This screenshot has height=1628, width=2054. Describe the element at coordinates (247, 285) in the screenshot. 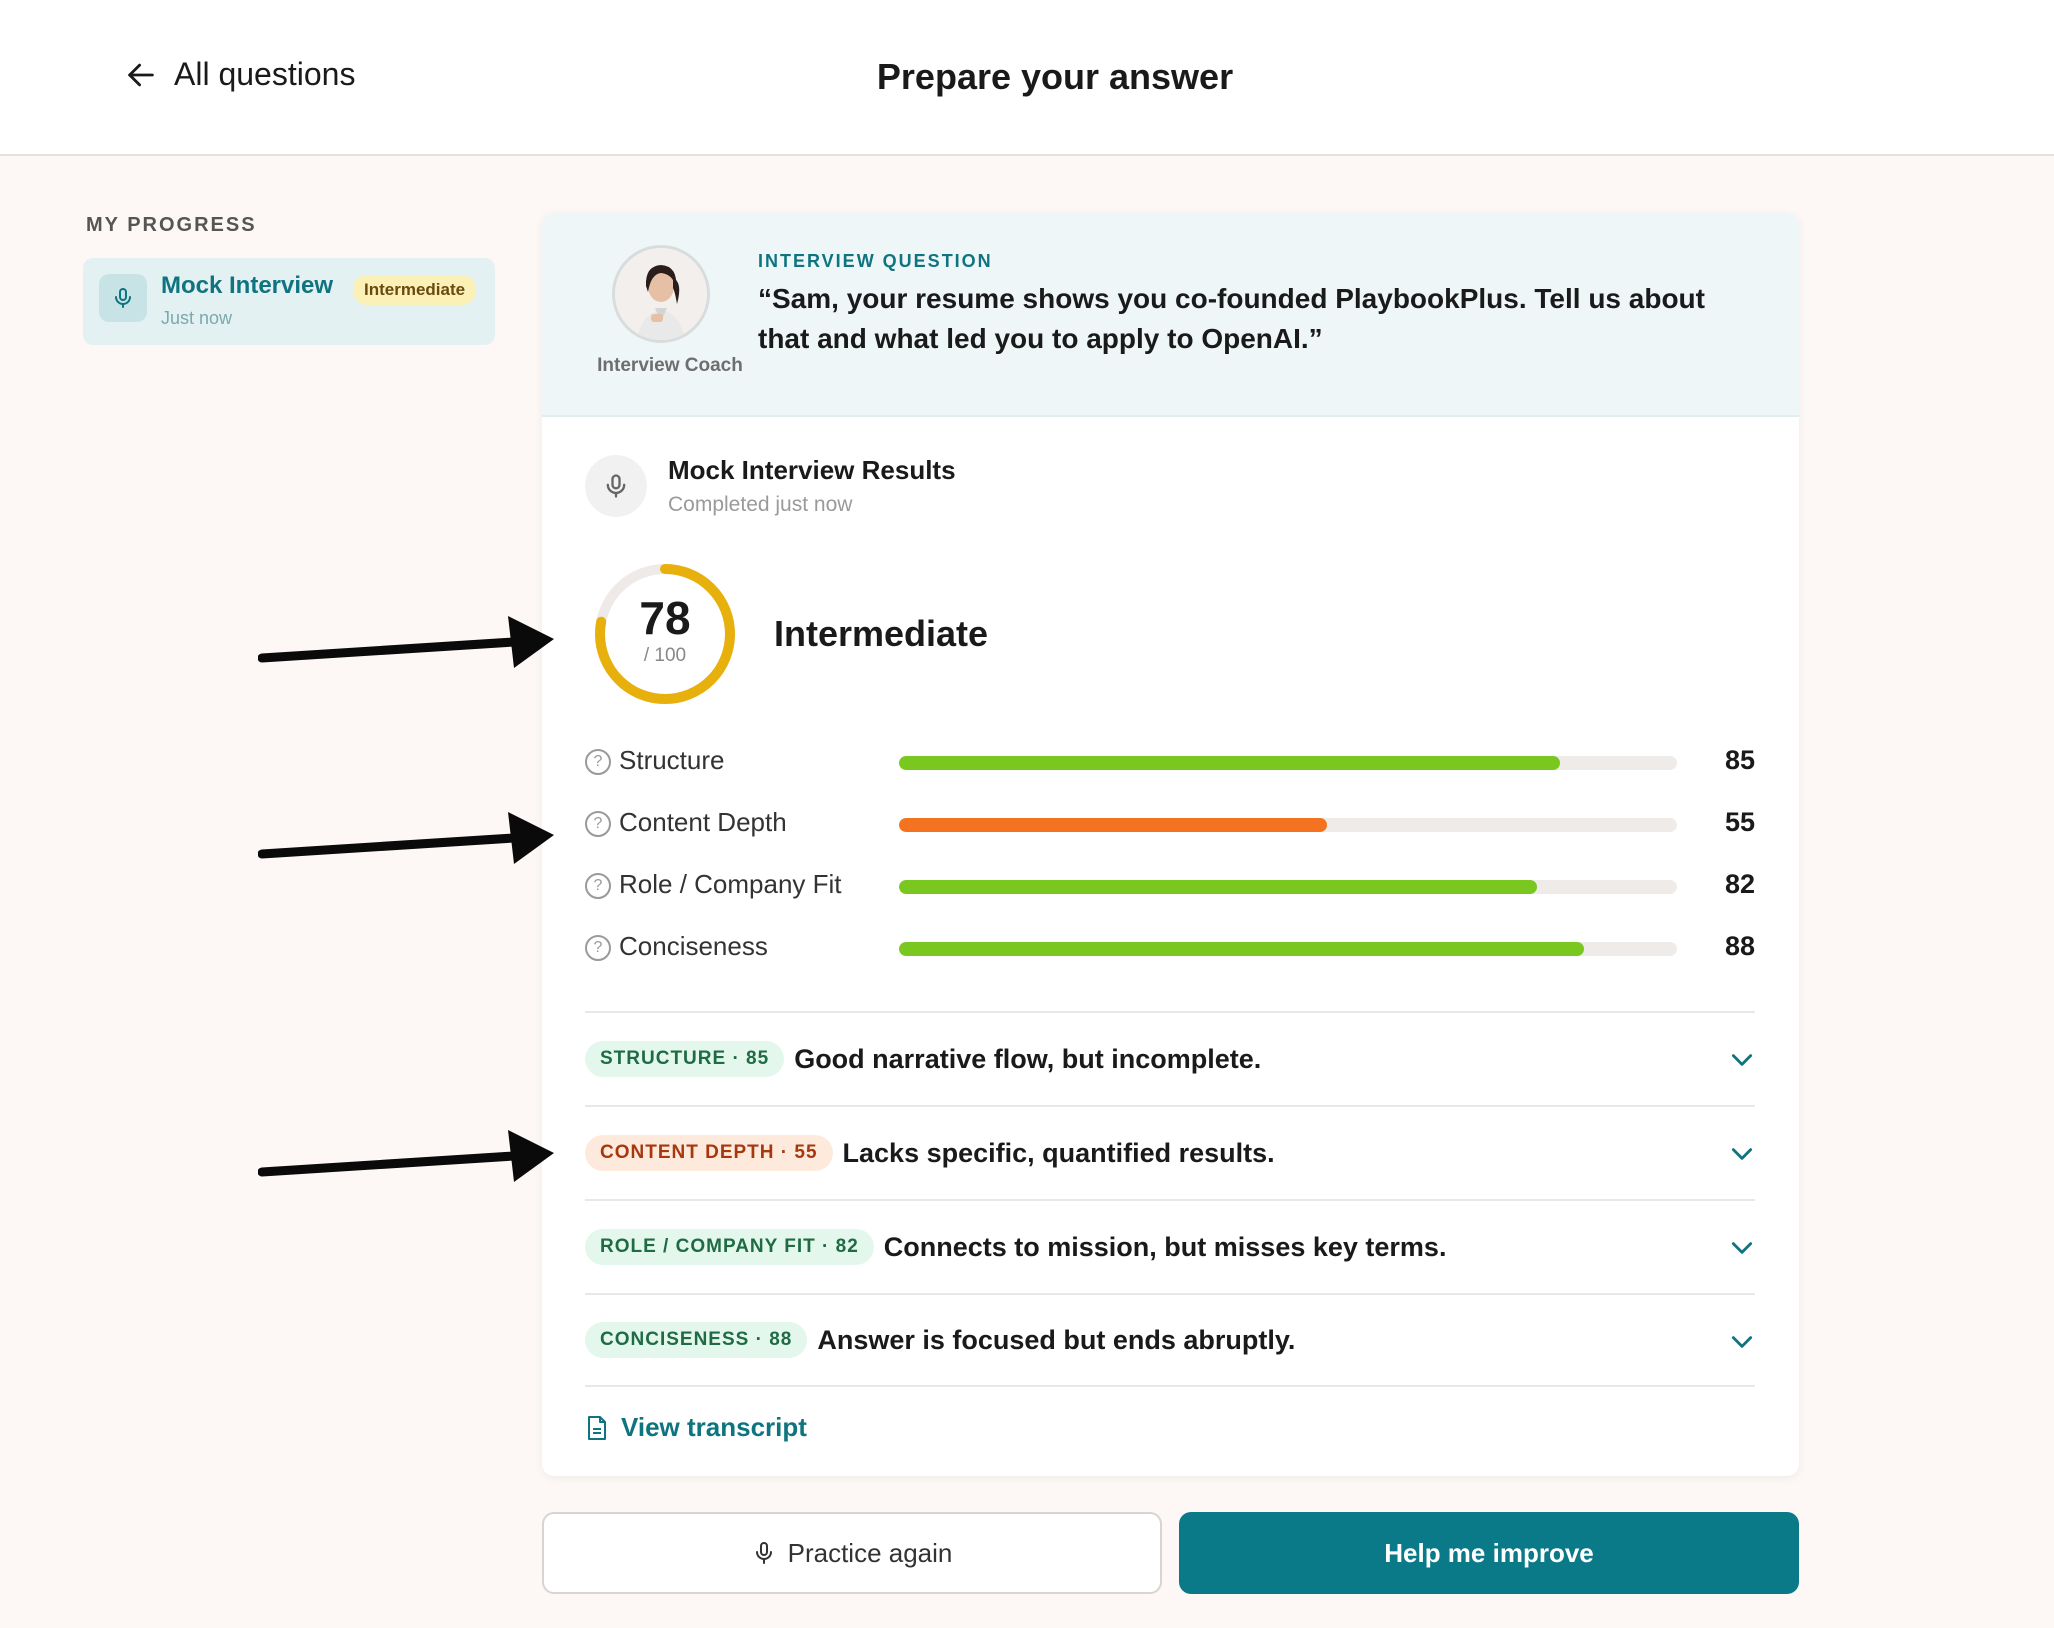

I see `progress-item-title: Mock Interview` at that location.